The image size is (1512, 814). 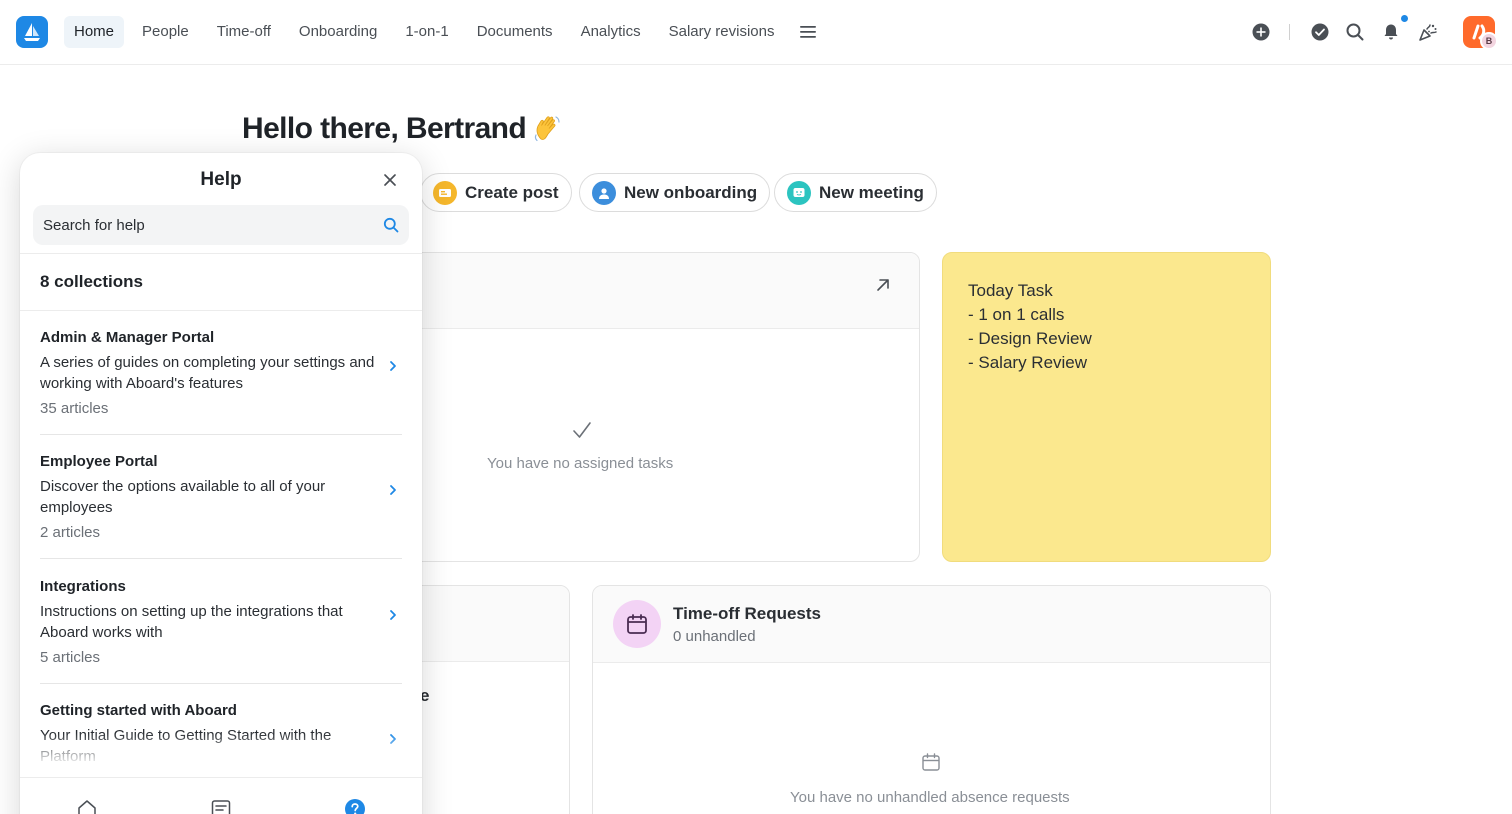 I want to click on waving-hand-icon, so click(x=548, y=129).